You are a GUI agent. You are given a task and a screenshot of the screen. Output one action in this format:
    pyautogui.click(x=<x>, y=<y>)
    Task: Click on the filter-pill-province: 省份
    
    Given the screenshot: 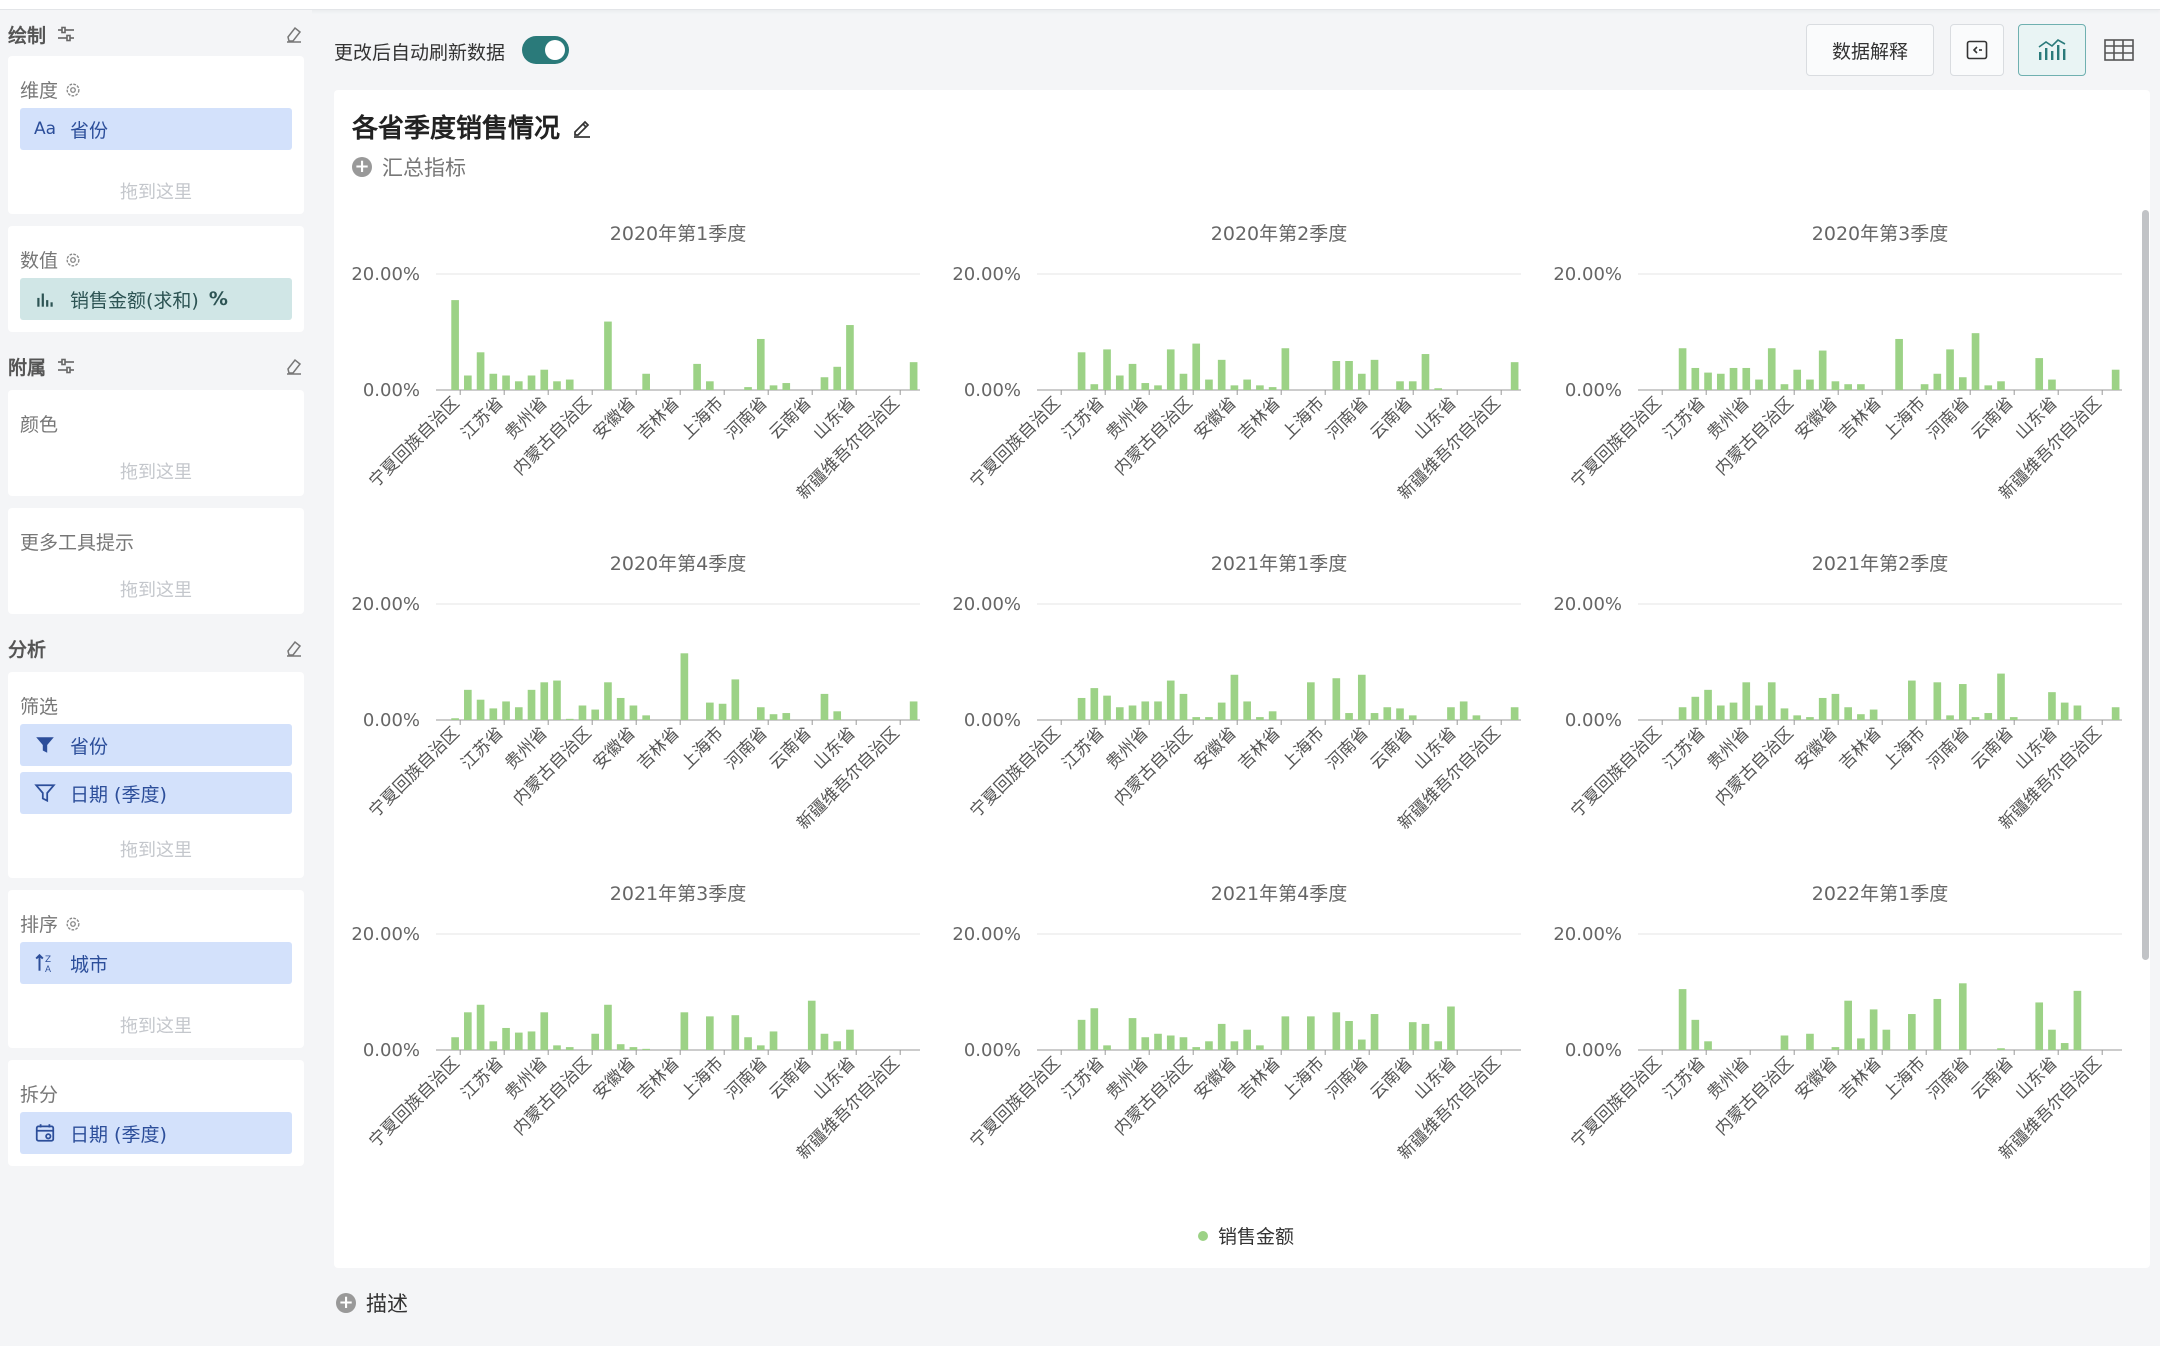 What is the action you would take?
    pyautogui.click(x=156, y=745)
    